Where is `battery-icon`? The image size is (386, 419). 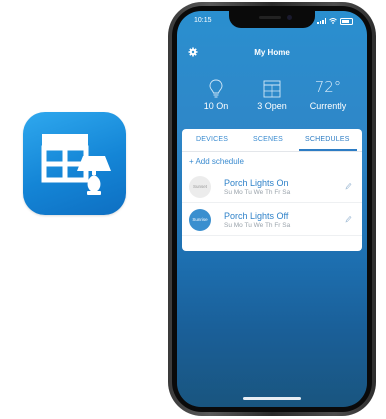 battery-icon is located at coordinates (346, 21).